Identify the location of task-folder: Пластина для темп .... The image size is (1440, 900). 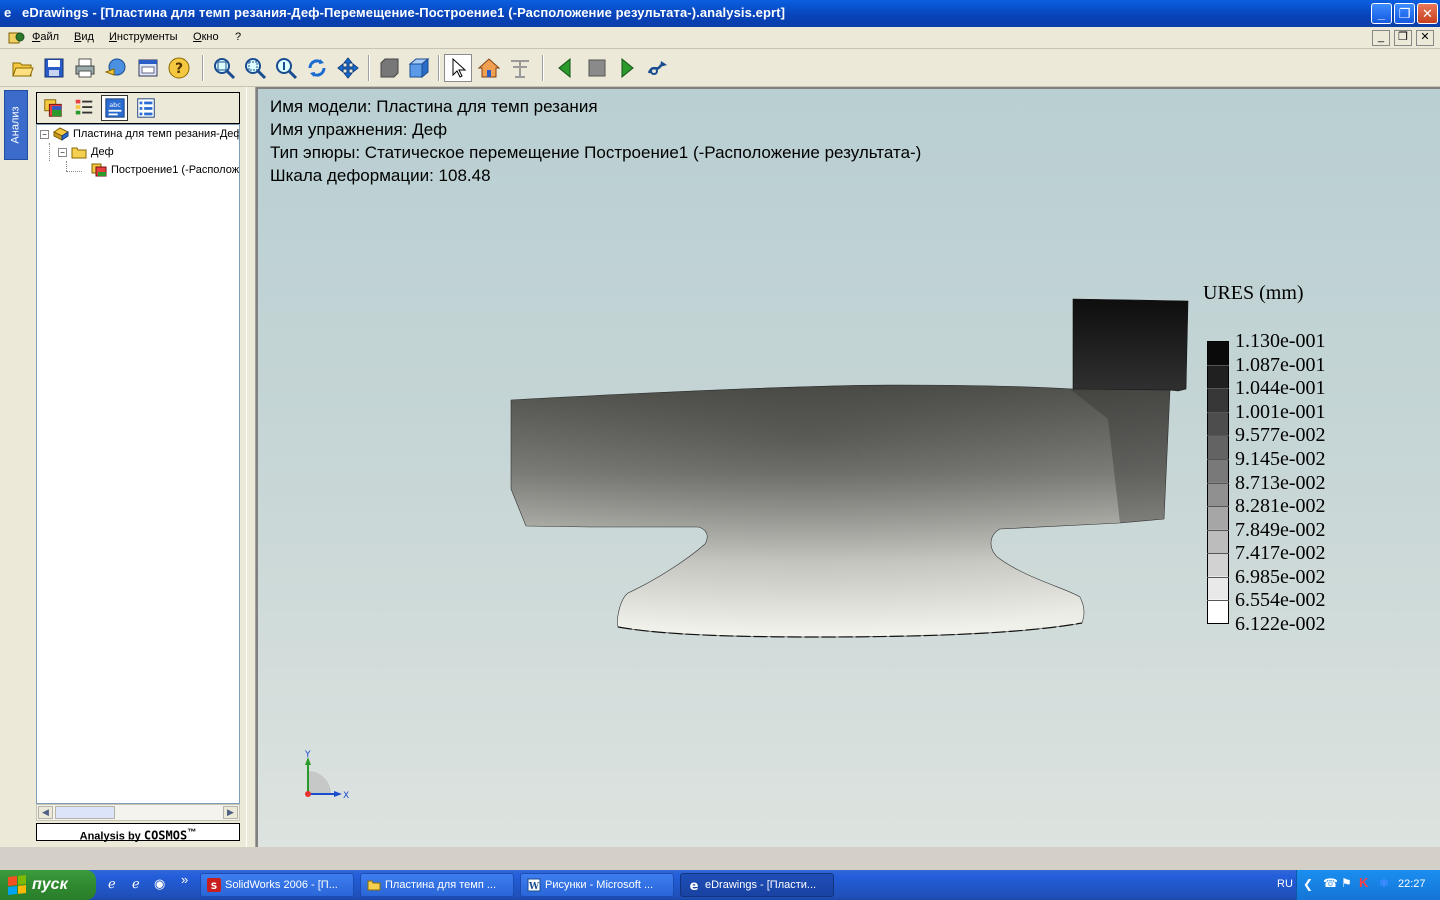
(437, 885).